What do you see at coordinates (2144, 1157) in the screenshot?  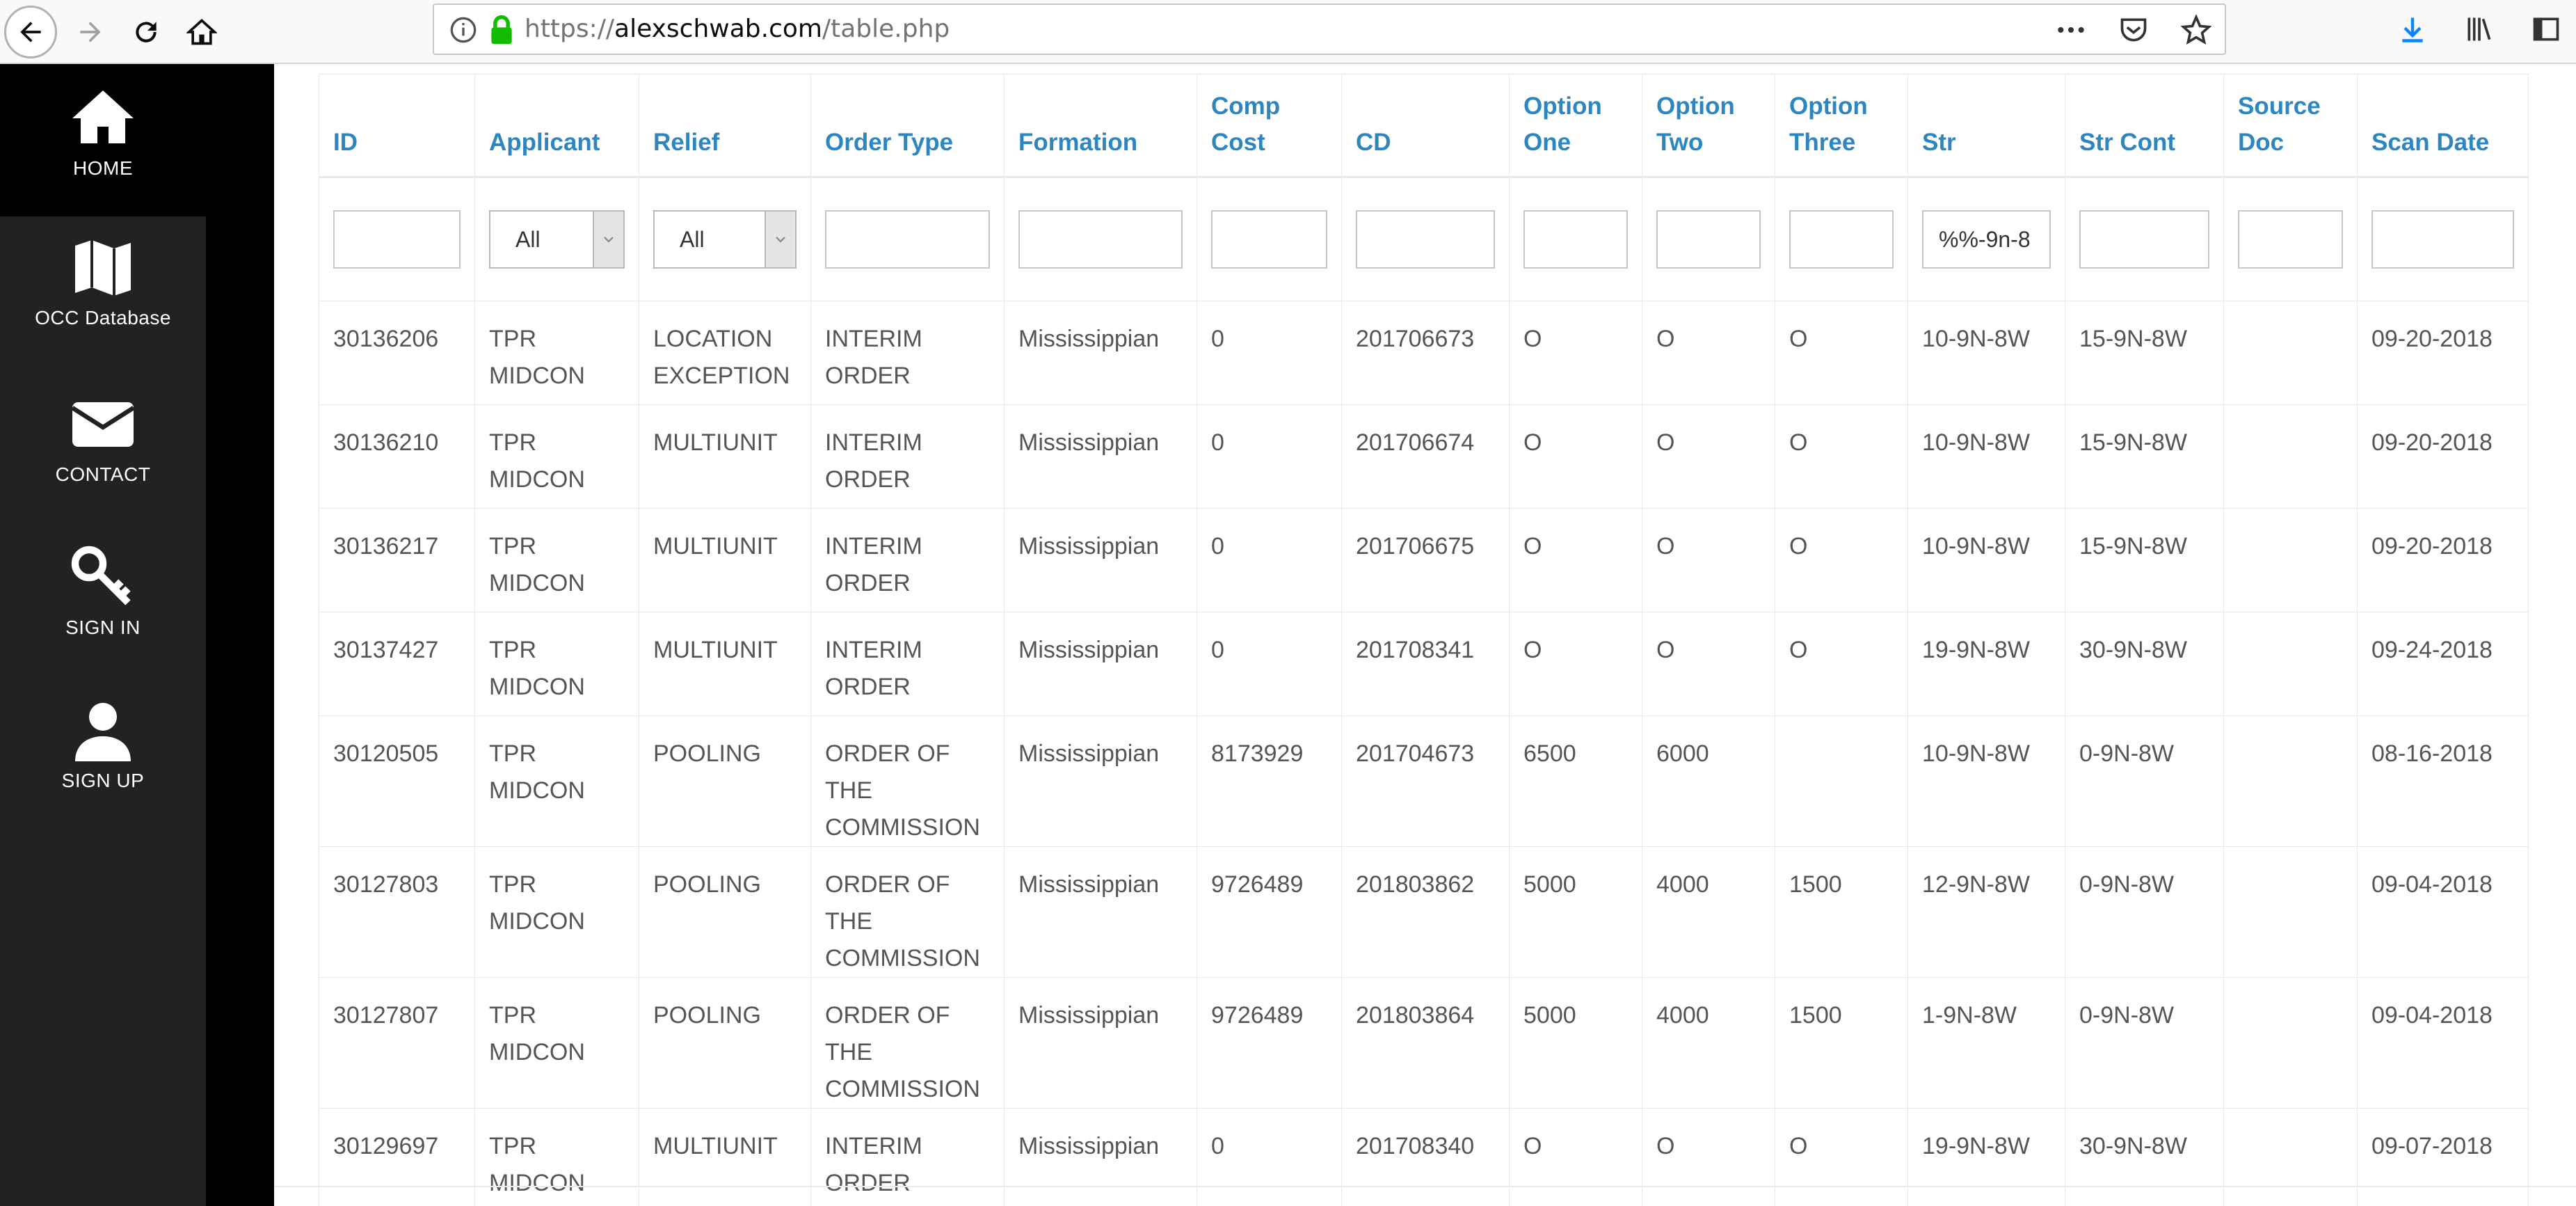 I see `table-cell: 30-9N-8W` at bounding box center [2144, 1157].